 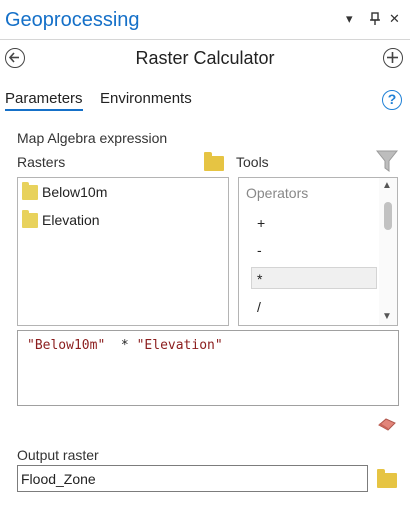 What do you see at coordinates (388, 216) in the screenshot?
I see `scroll-thumb` at bounding box center [388, 216].